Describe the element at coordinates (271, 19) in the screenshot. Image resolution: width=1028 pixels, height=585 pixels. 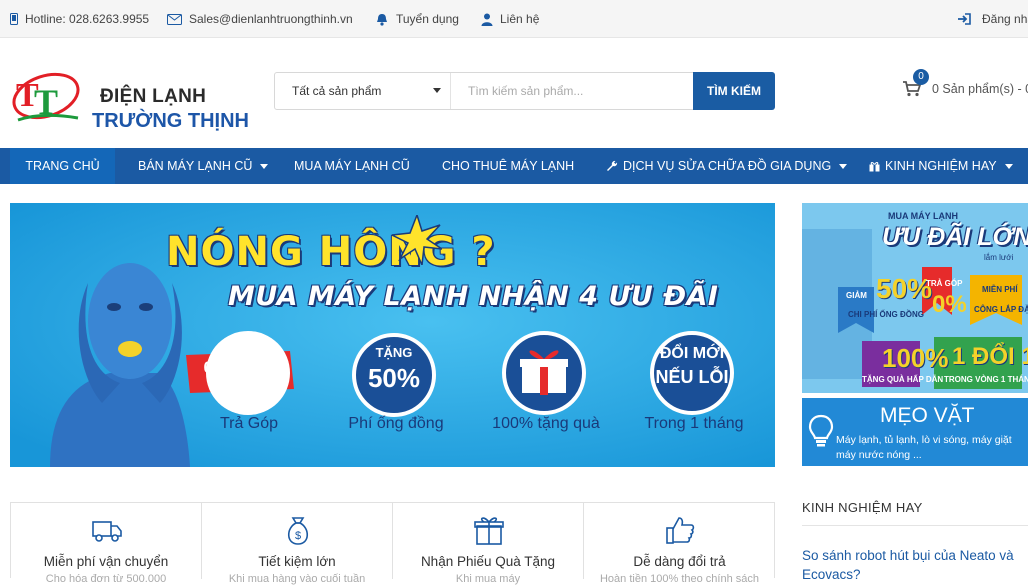
I see `email-text: Sales@dienlanhtruongthinh.vn` at that location.